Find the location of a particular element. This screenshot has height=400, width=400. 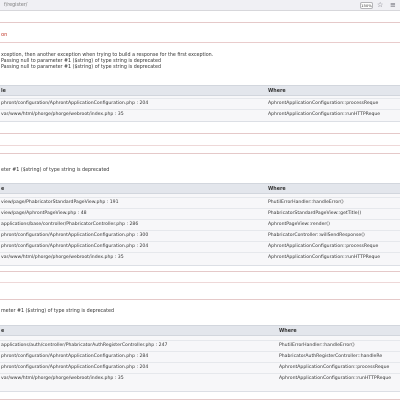

browser-url-bar: f/register/ 150% ☆ ≡ is located at coordinates (200, 5).